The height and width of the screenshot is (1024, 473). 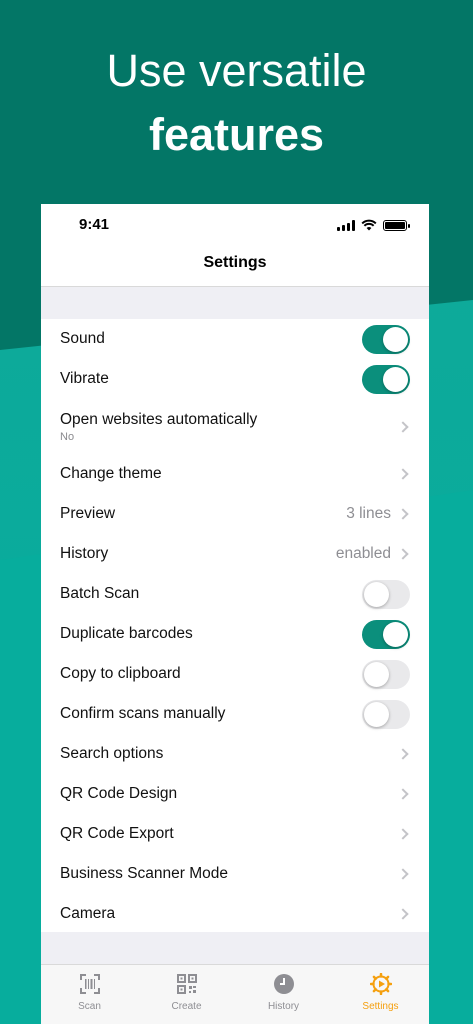 I want to click on section-spacer-bottom, so click(x=235, y=948).